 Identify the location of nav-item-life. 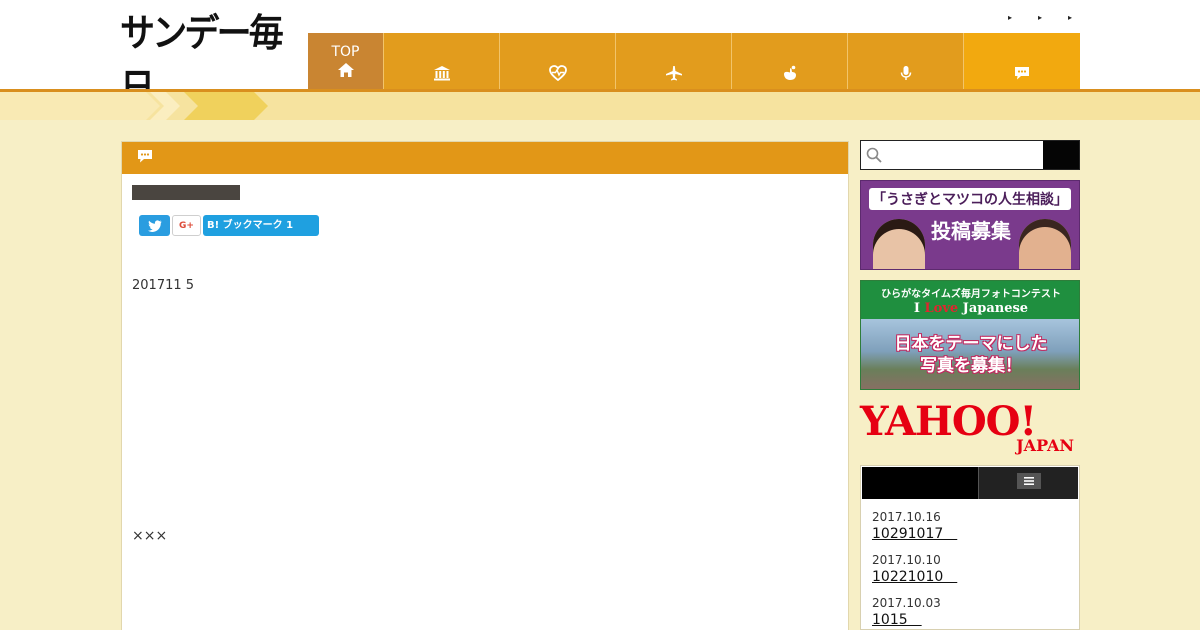
(790, 61).